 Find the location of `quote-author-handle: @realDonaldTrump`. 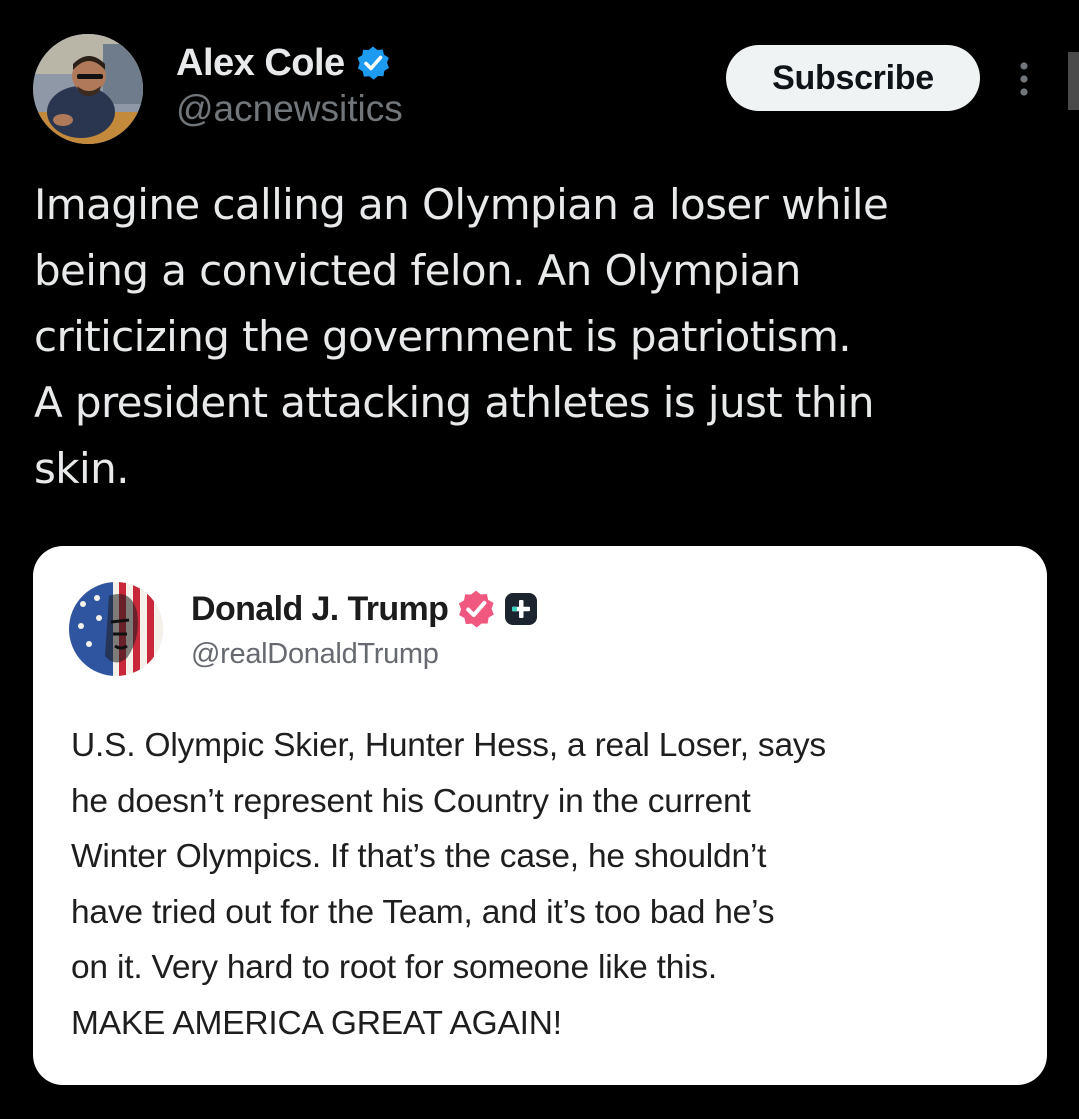

quote-author-handle: @realDonaldTrump is located at coordinates (315, 654).